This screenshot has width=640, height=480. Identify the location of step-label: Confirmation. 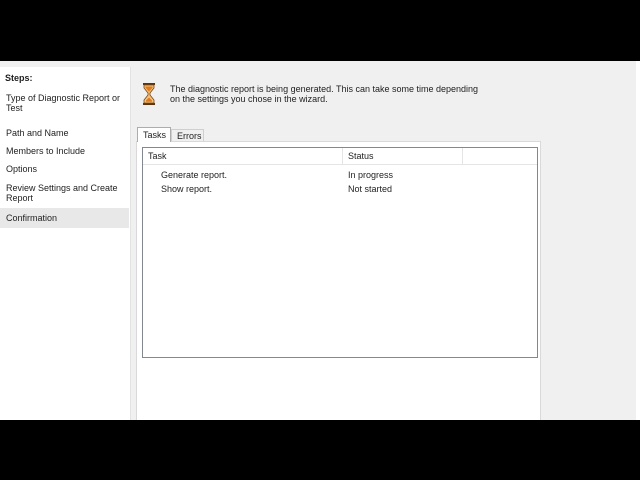
(32, 218).